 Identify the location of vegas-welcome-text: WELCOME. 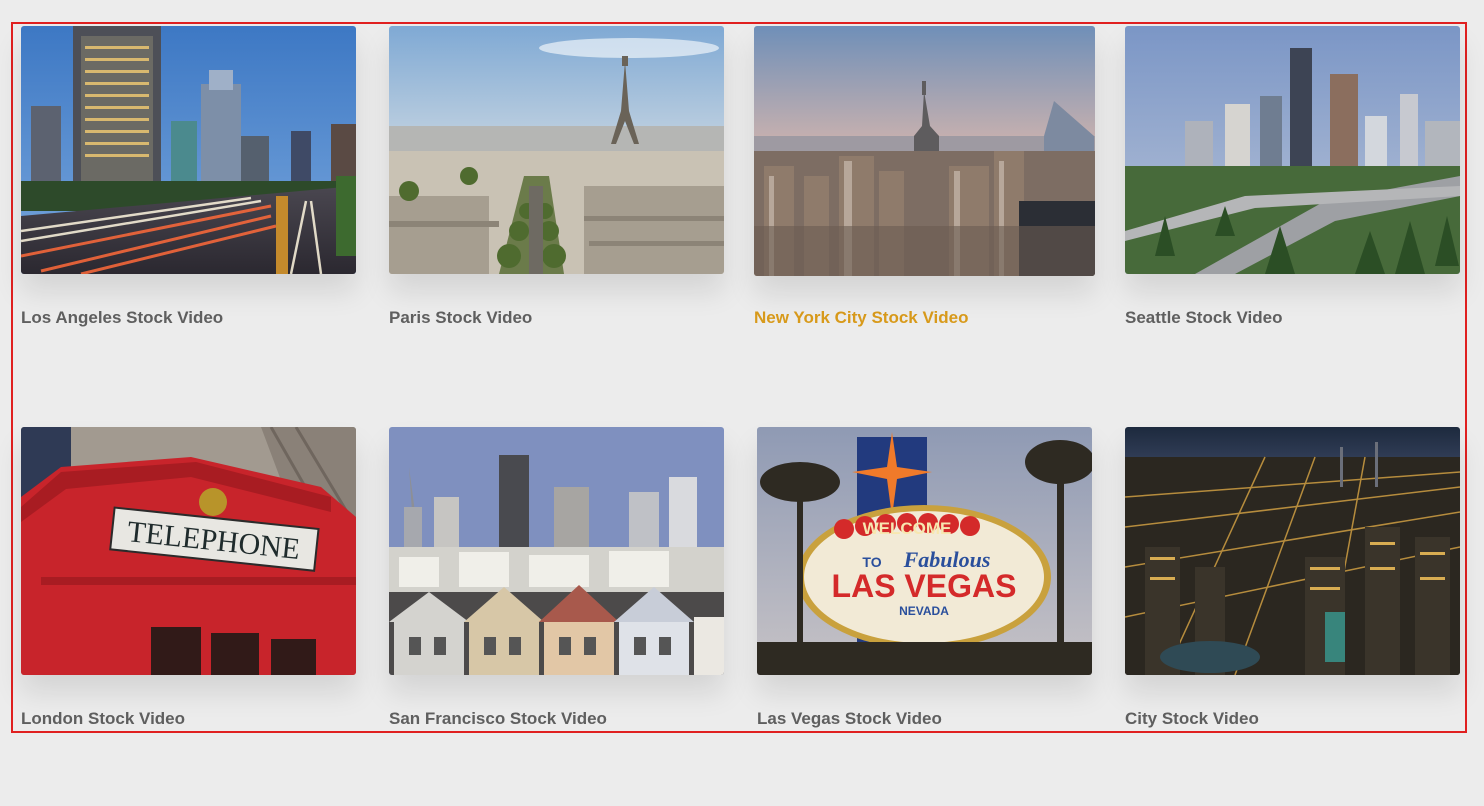
(907, 528).